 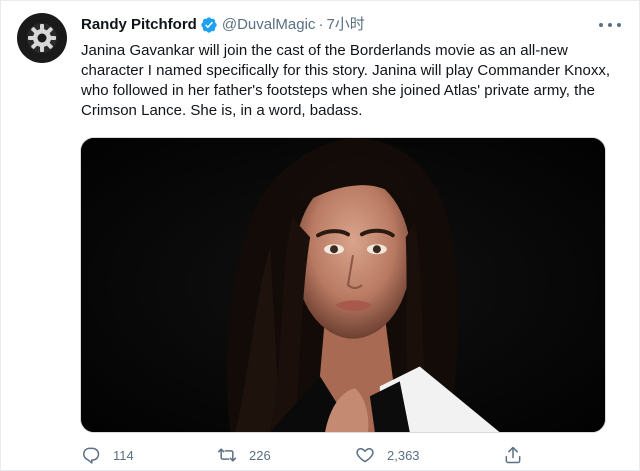 What do you see at coordinates (513, 455) in the screenshot?
I see `share-icon` at bounding box center [513, 455].